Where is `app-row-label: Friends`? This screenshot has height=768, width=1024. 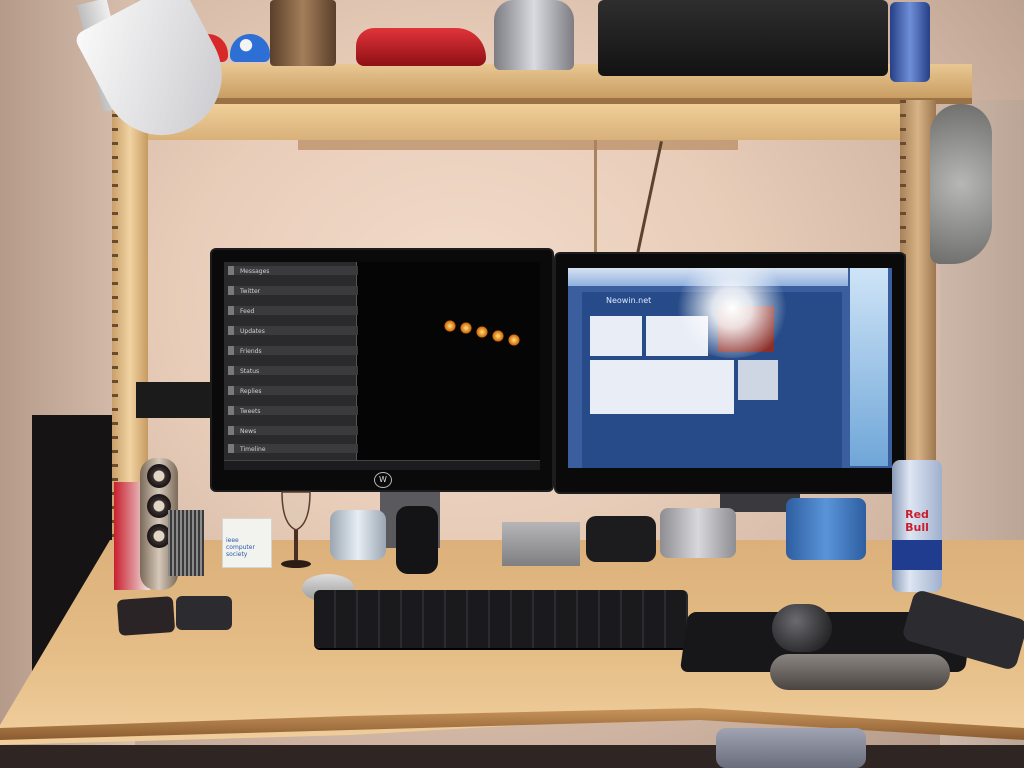 app-row-label: Friends is located at coordinates (251, 351).